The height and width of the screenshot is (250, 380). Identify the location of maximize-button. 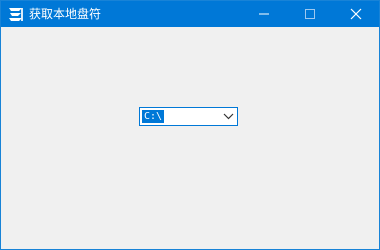
(310, 14).